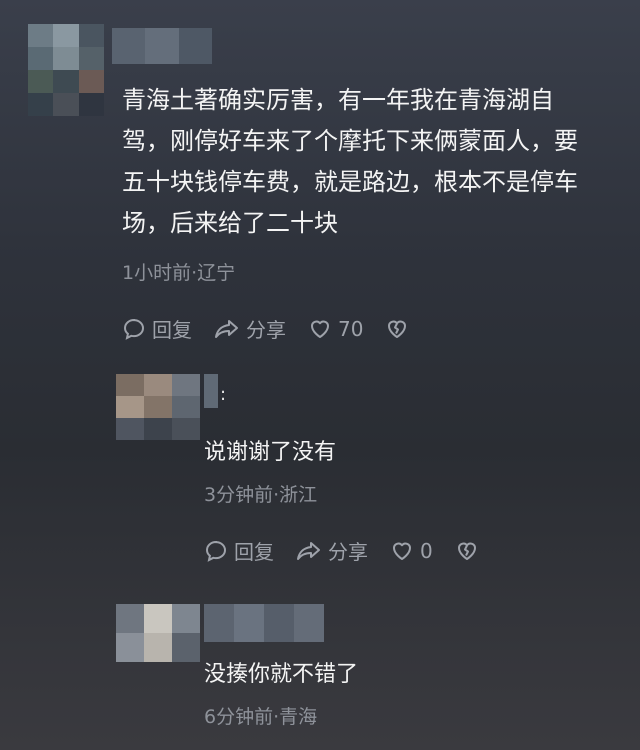  I want to click on reply-text: 说谢谢了没有, so click(270, 452).